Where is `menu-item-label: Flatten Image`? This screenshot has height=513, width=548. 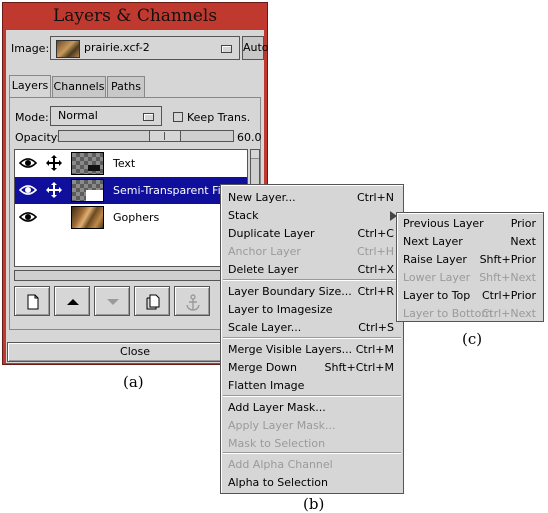 menu-item-label: Flatten Image is located at coordinates (266, 385).